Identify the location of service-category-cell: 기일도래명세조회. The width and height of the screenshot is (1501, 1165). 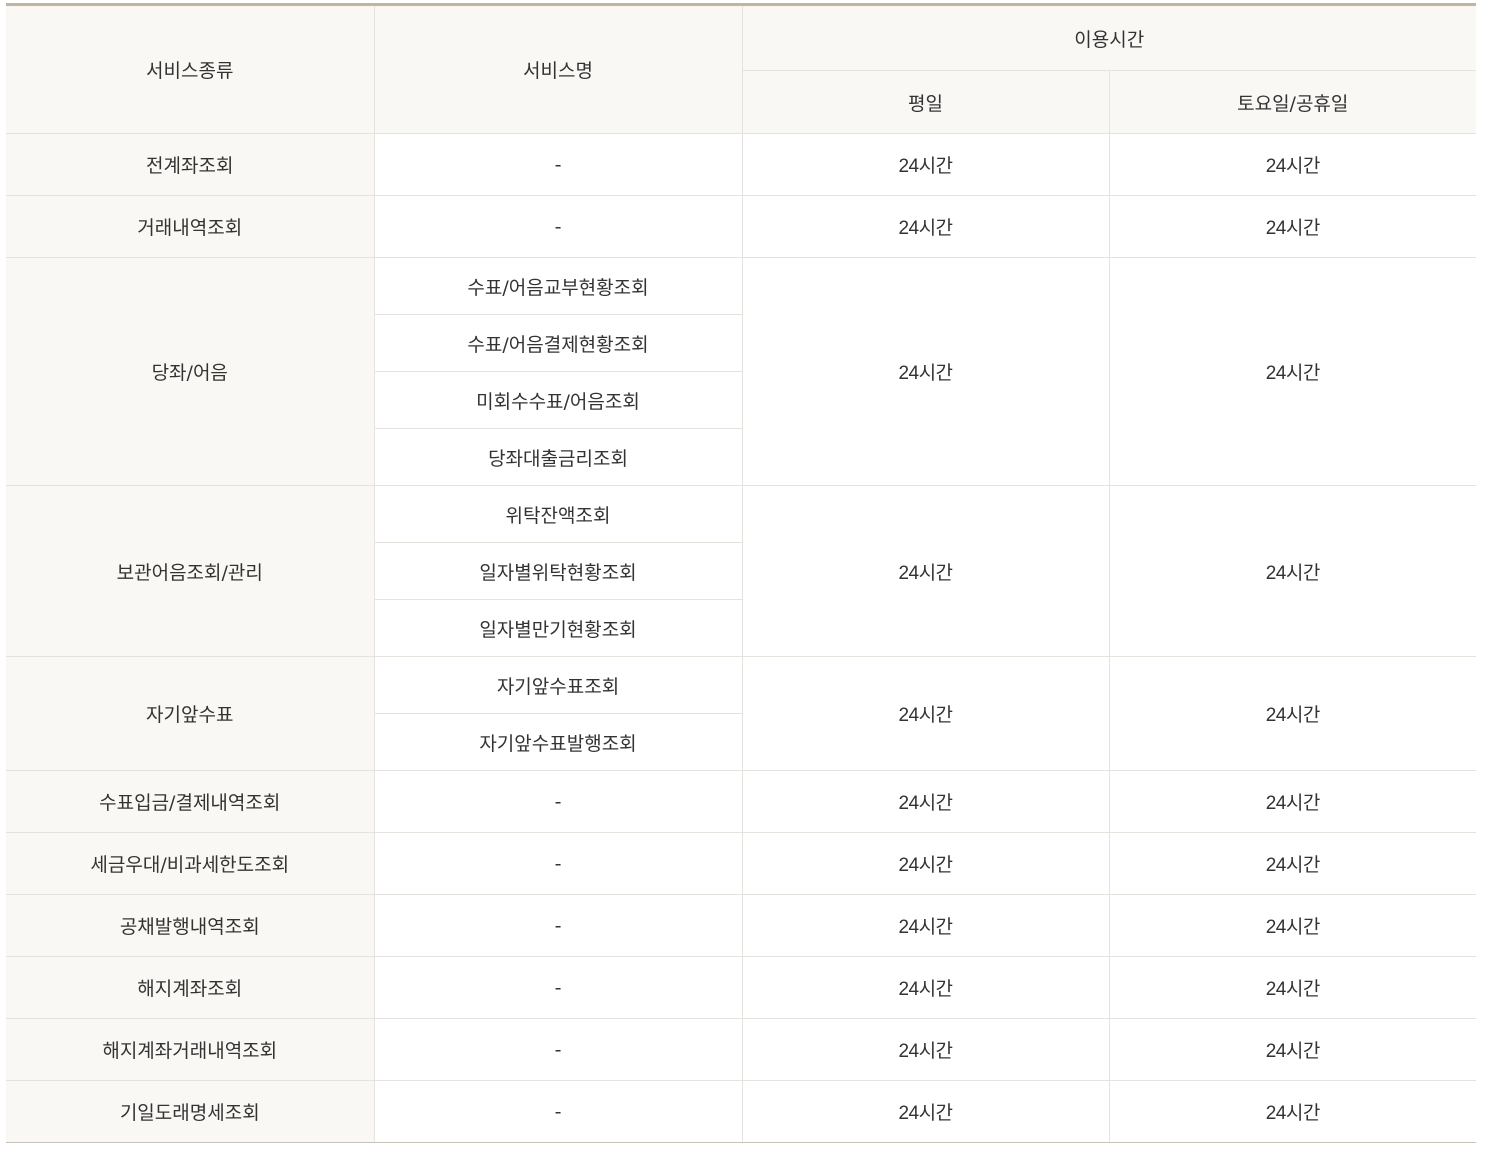
(190, 1111).